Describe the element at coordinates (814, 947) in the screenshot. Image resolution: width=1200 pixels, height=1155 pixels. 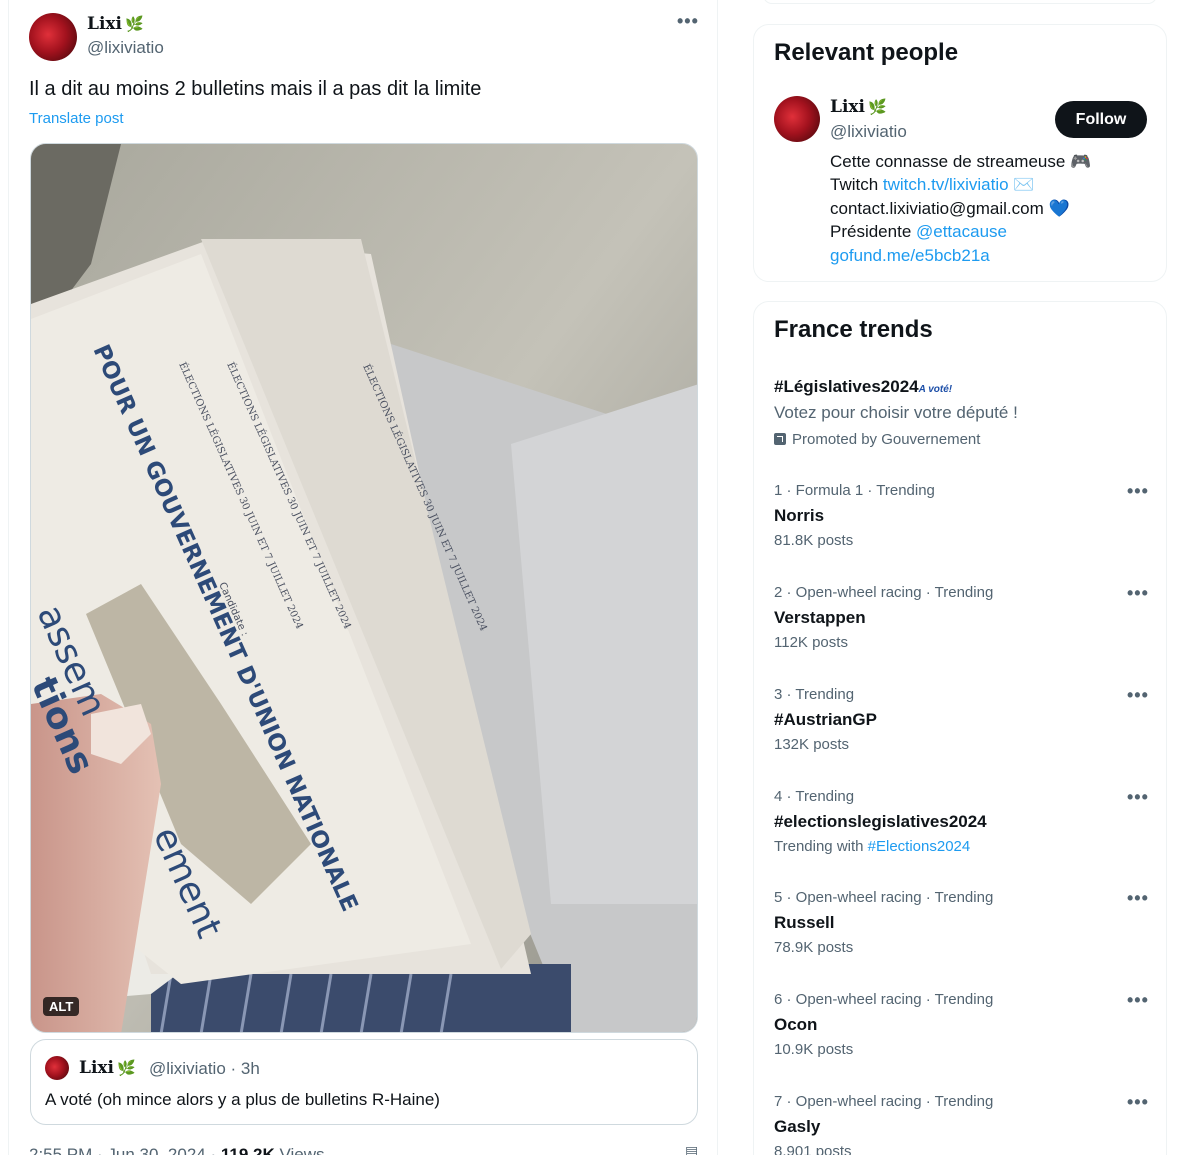
I see `trend-post-count: 78.9K posts` at that location.